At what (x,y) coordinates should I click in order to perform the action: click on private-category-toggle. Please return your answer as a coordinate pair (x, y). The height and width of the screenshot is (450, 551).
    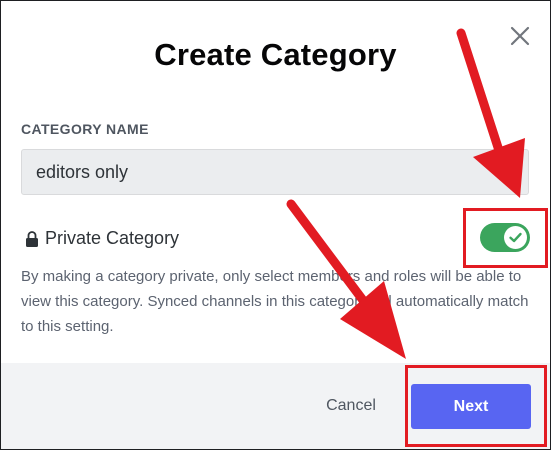
    Looking at the image, I should click on (505, 237).